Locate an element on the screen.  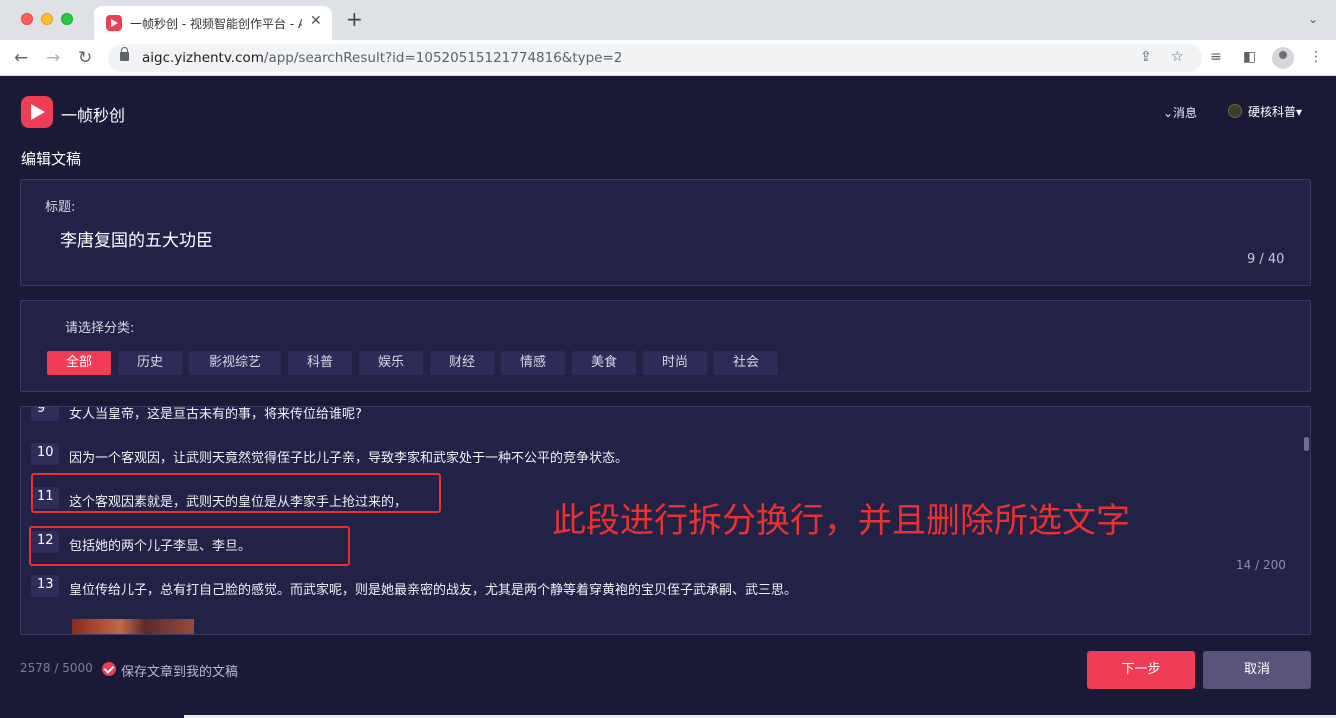
editor-scrollbar is located at coordinates (1306, 444).